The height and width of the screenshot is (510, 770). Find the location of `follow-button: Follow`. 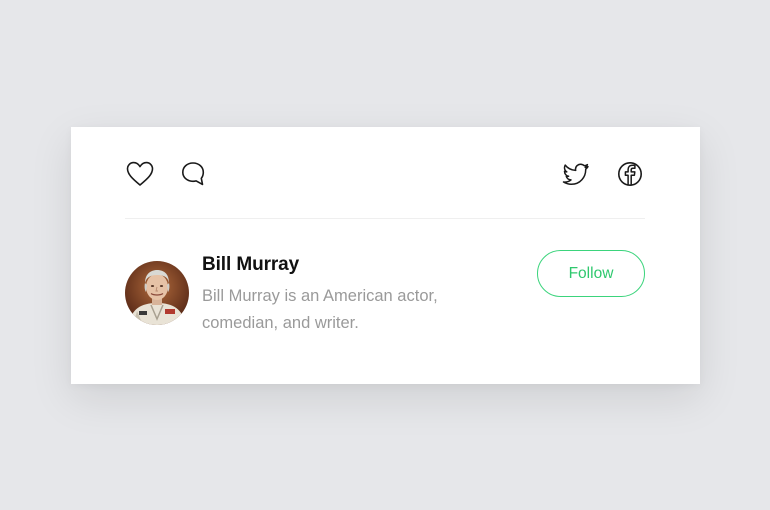

follow-button: Follow is located at coordinates (591, 273).